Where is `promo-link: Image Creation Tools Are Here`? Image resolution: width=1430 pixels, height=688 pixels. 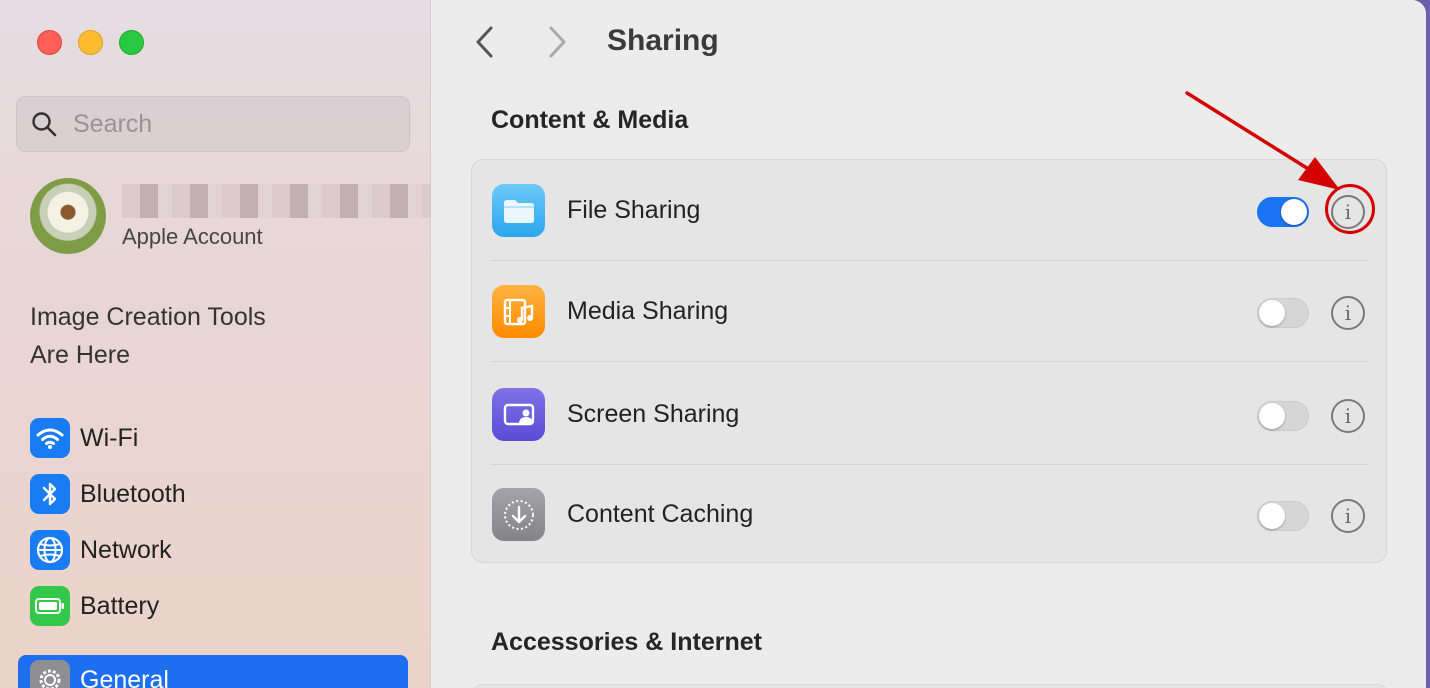 promo-link: Image Creation Tools Are Here is located at coordinates (148, 336).